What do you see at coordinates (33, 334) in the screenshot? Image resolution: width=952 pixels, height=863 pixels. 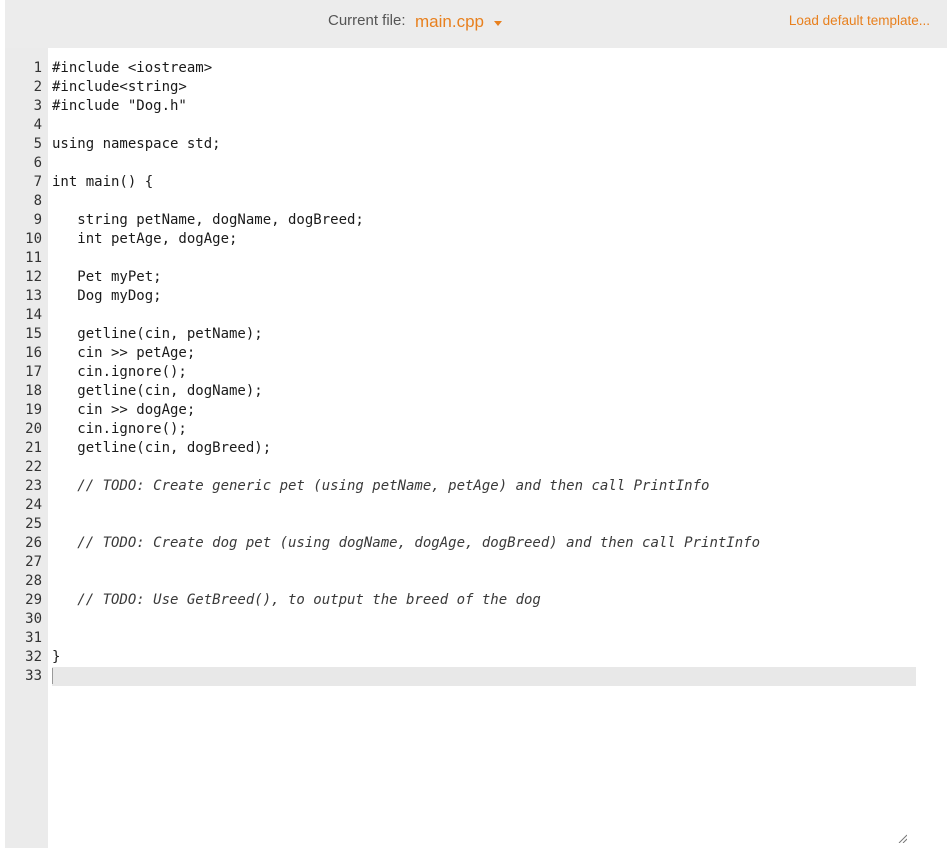 I see `line-number: 15` at bounding box center [33, 334].